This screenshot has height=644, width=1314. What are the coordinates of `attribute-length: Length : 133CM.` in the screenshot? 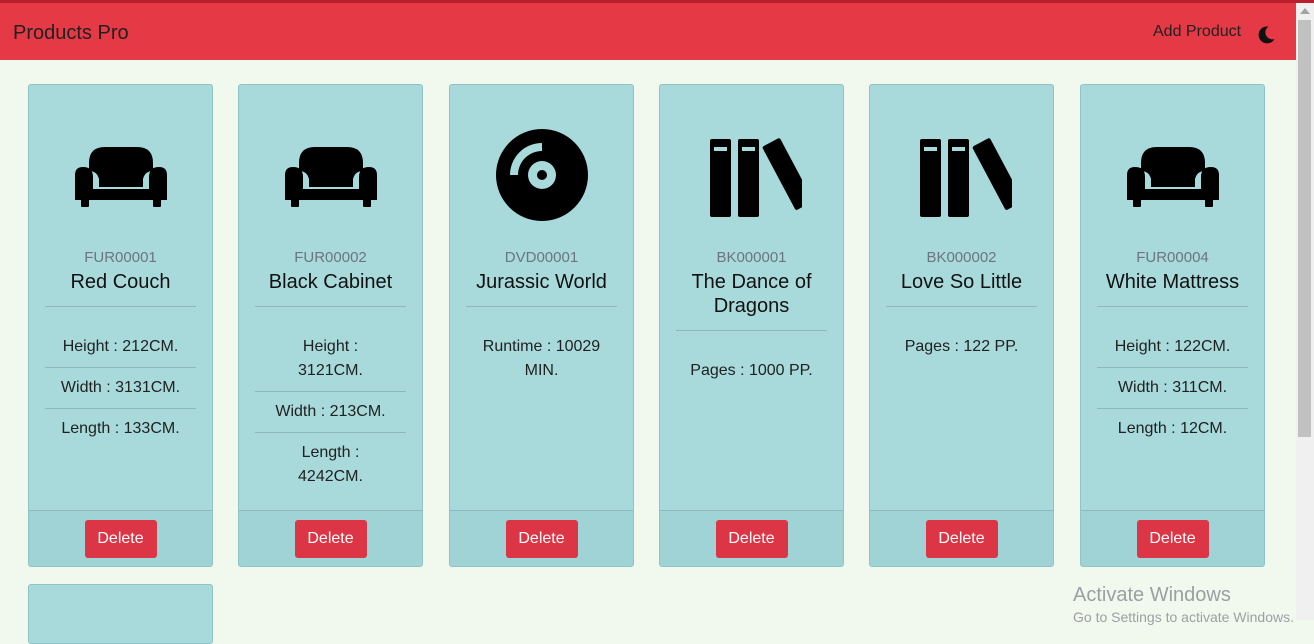 It's located at (120, 428).